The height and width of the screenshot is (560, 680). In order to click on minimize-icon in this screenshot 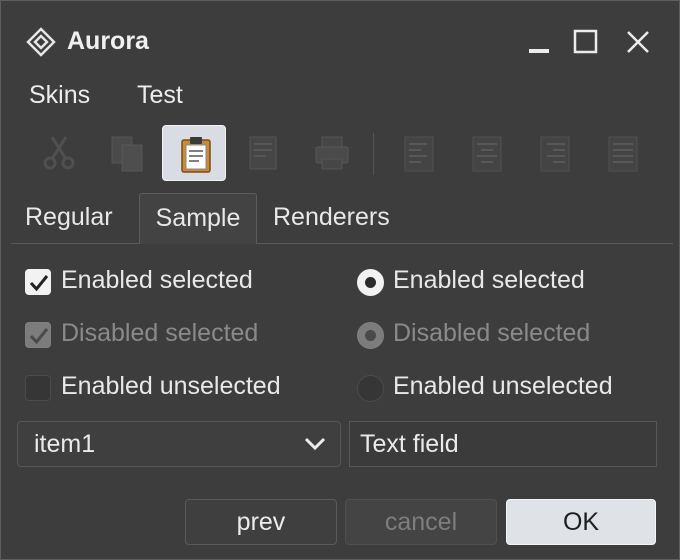, I will do `click(540, 42)`.